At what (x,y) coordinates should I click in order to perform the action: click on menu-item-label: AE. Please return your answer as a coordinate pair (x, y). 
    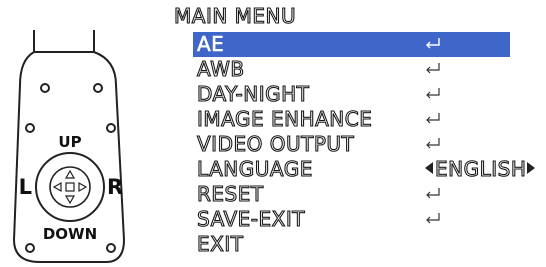
    Looking at the image, I should click on (211, 44).